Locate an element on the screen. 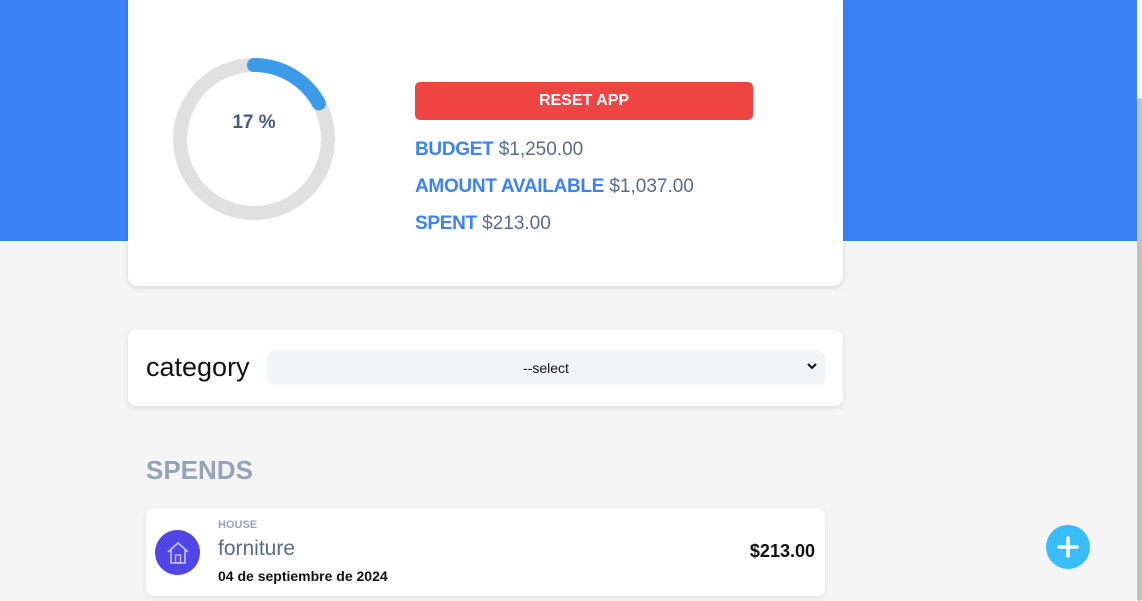 This screenshot has width=1142, height=601. category-select: --select is located at coordinates (546, 367).